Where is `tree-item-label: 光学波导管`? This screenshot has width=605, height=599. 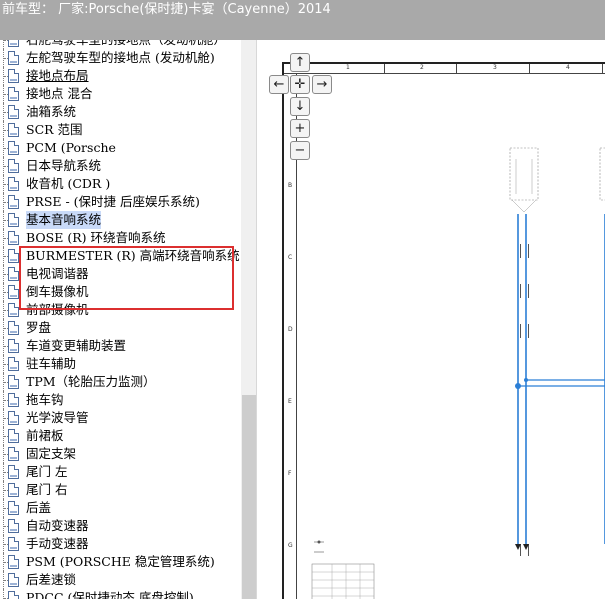
tree-item-label: 光学波导管 is located at coordinates (57, 418).